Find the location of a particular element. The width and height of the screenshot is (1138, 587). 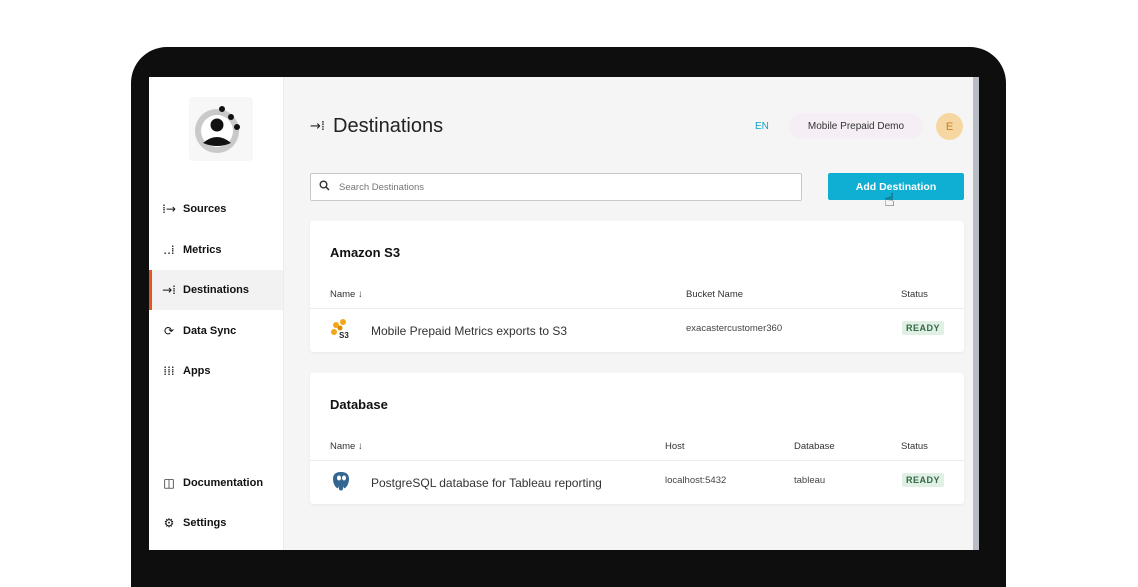

sidebar-item-label: Settings is located at coordinates (205, 523).